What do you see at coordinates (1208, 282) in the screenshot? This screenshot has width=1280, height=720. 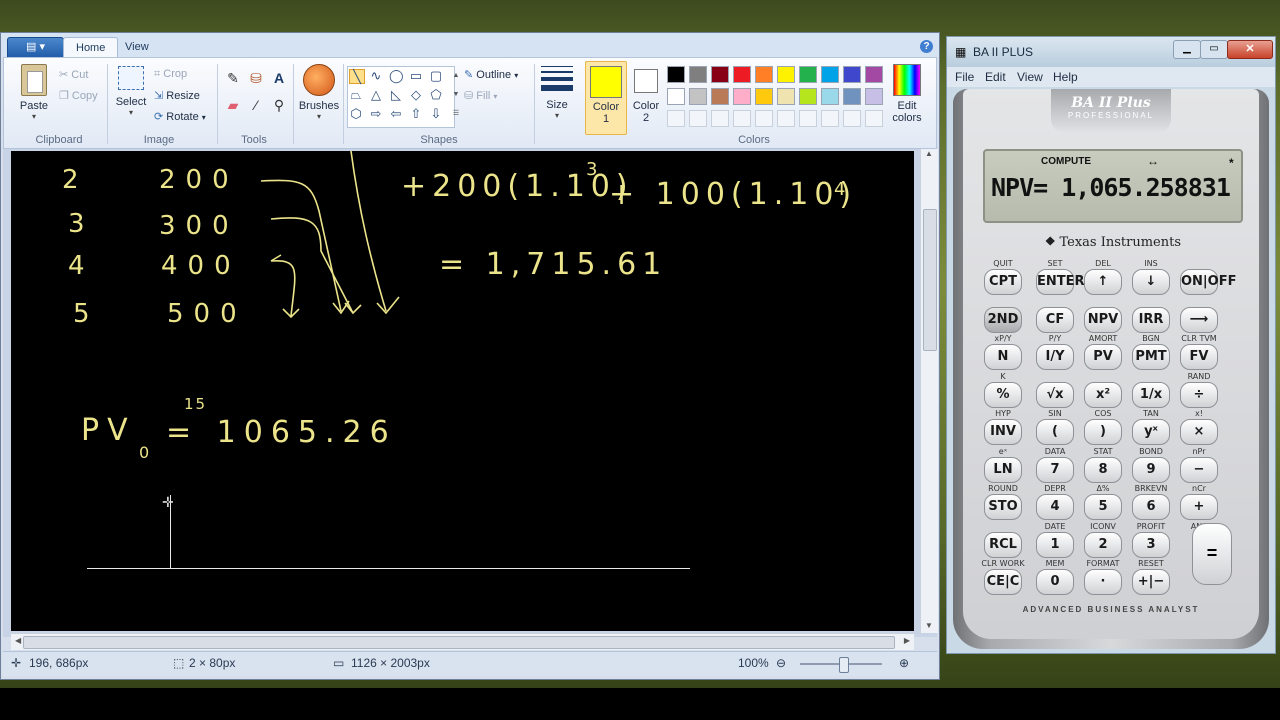 I see `calc-key: ON|OFF` at bounding box center [1208, 282].